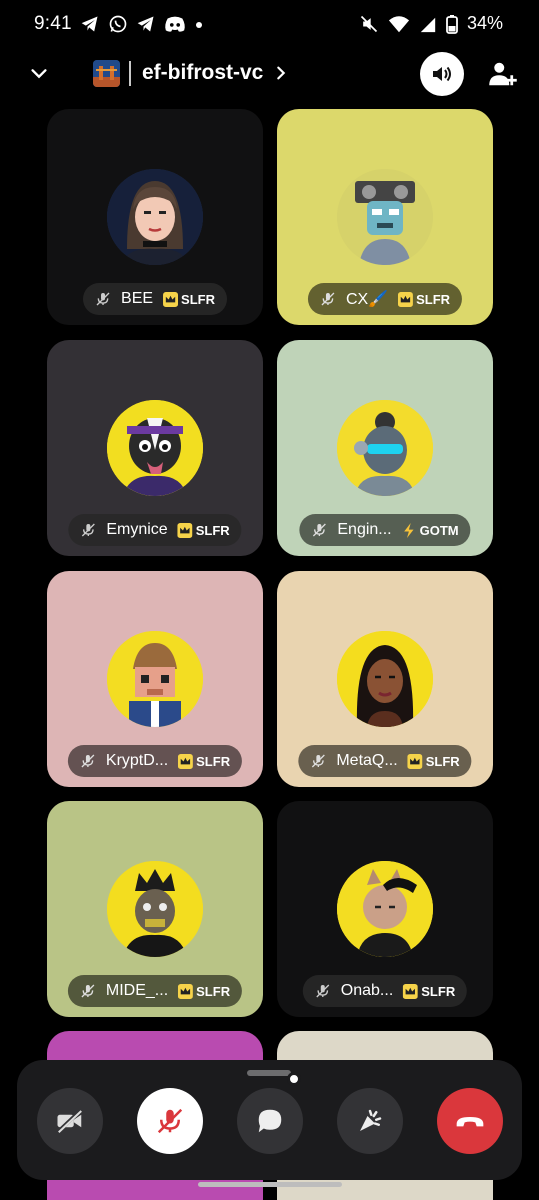 This screenshot has height=1200, width=539. I want to click on participant-nametag: MIDE_... SLFR, so click(155, 991).